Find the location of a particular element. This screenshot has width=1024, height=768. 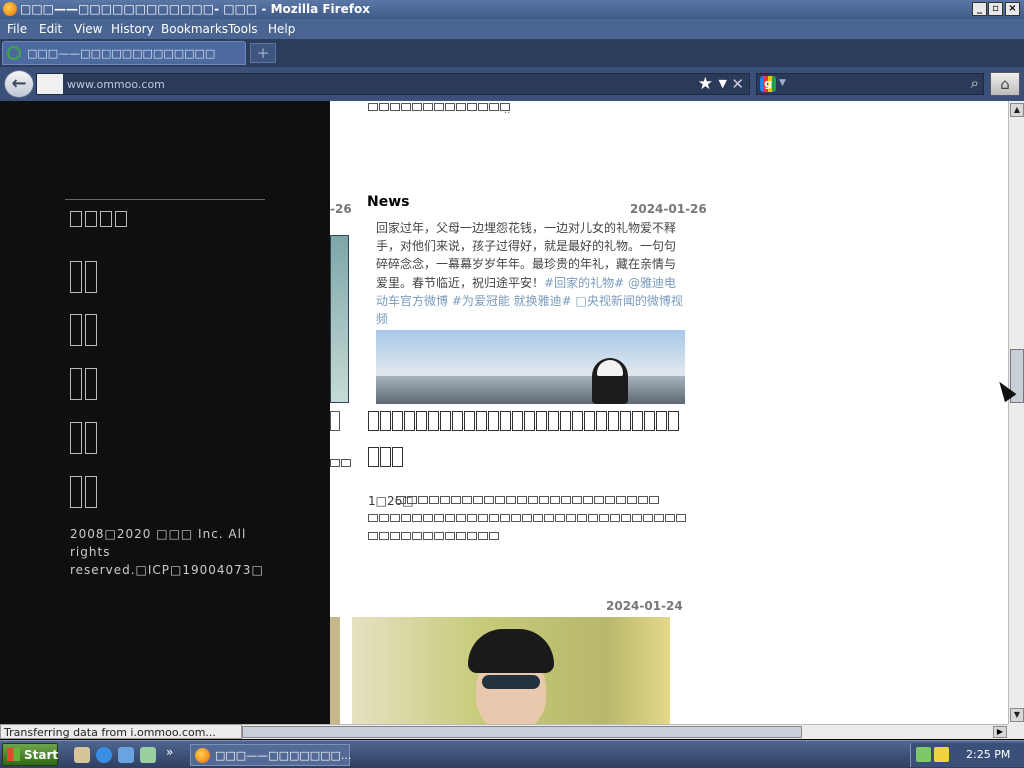

windows-flag-icon is located at coordinates (13, 754).